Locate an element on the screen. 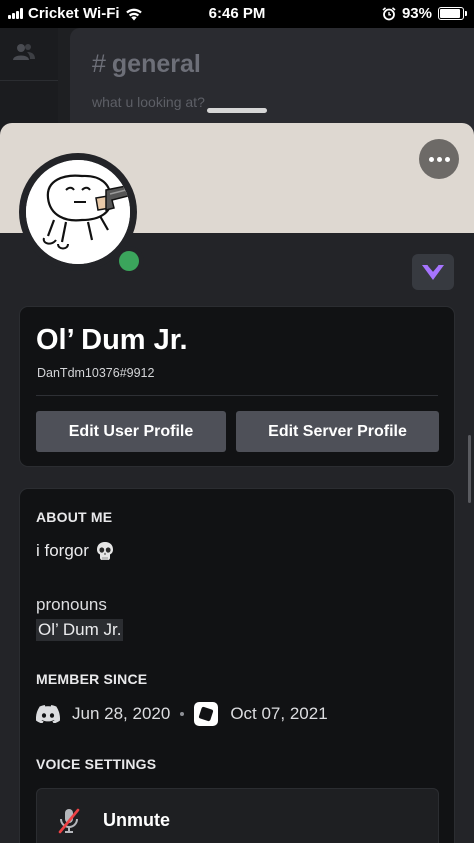 The height and width of the screenshot is (843, 474). battery-icon is located at coordinates (452, 13).